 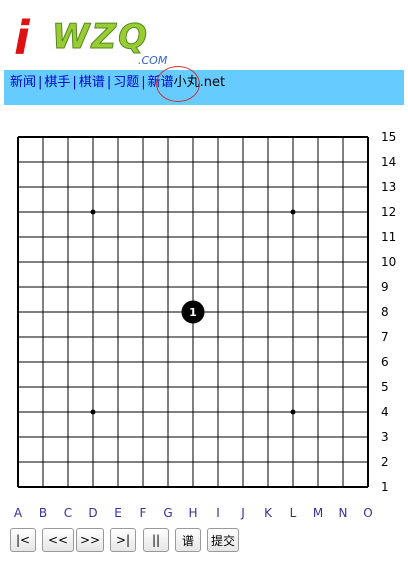 What do you see at coordinates (385, 337) in the screenshot?
I see `row-label: 7` at bounding box center [385, 337].